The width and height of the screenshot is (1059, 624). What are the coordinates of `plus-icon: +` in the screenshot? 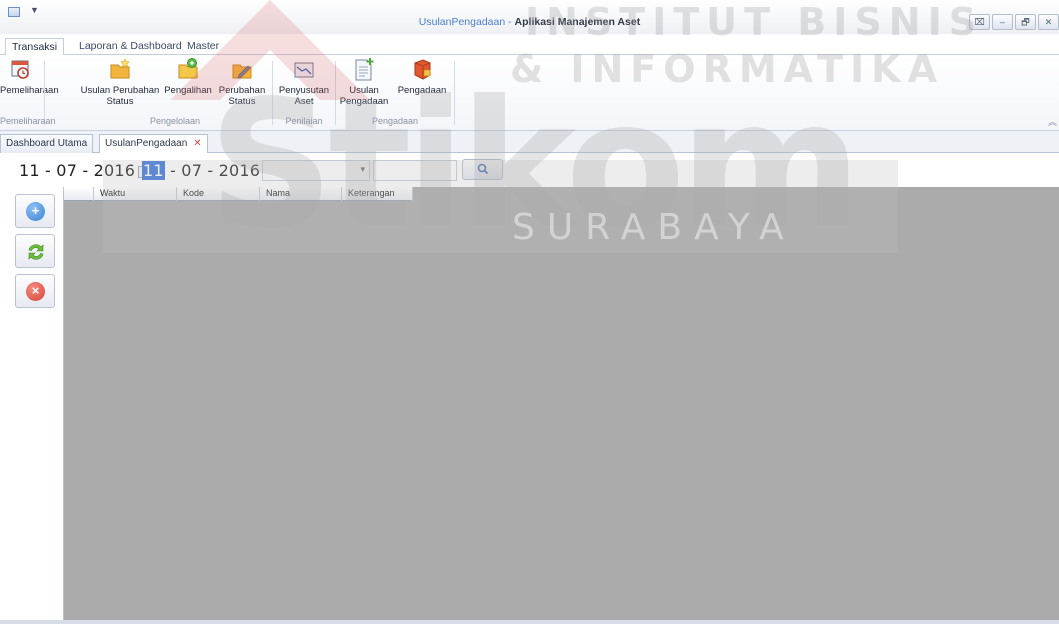 It's located at (35, 211).